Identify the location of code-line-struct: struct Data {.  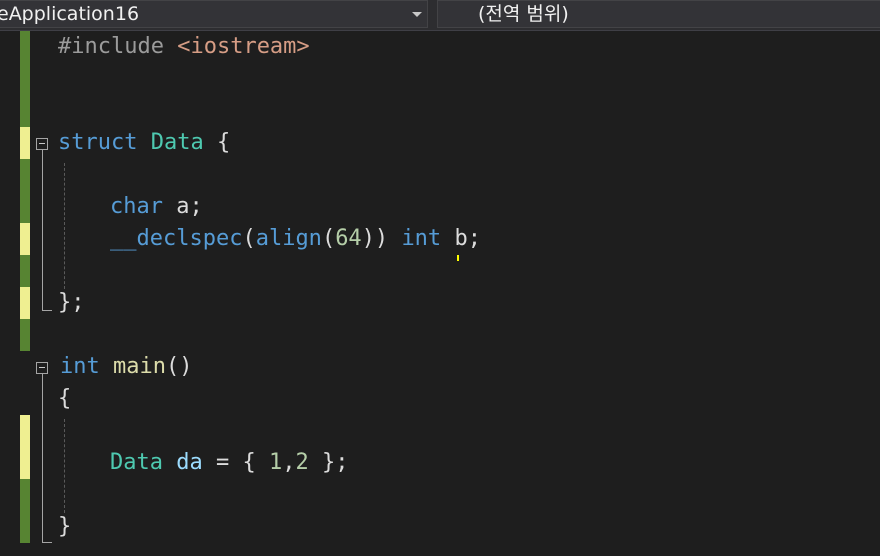
(144, 143).